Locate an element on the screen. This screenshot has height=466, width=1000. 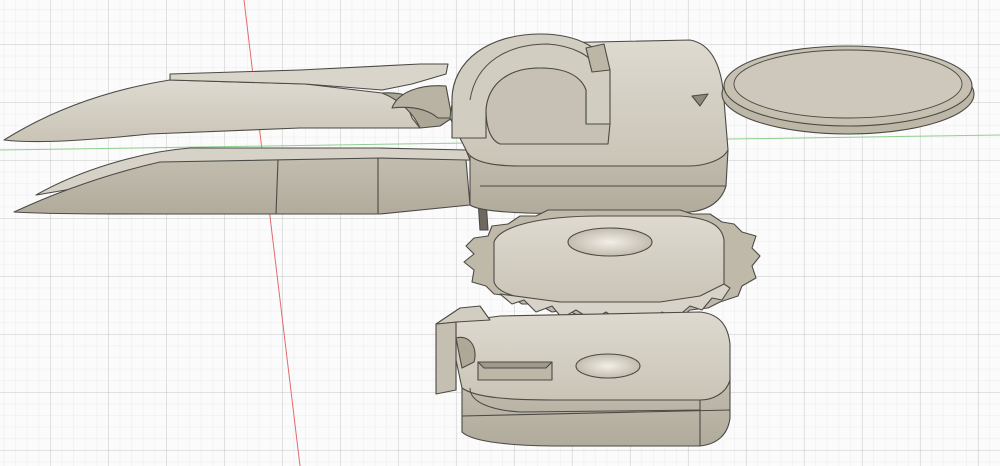
tweezer-arm-upper is located at coordinates (228, 103).